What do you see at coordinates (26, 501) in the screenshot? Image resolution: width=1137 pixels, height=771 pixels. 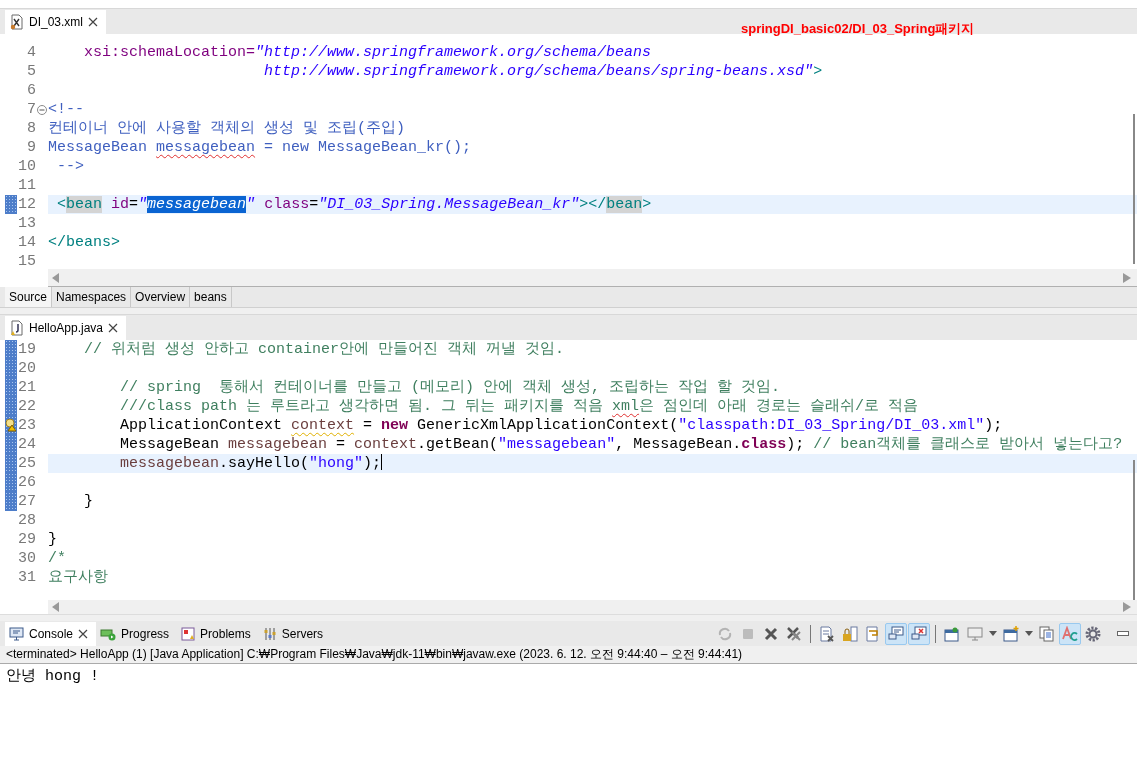 I see `line-number: 27` at bounding box center [26, 501].